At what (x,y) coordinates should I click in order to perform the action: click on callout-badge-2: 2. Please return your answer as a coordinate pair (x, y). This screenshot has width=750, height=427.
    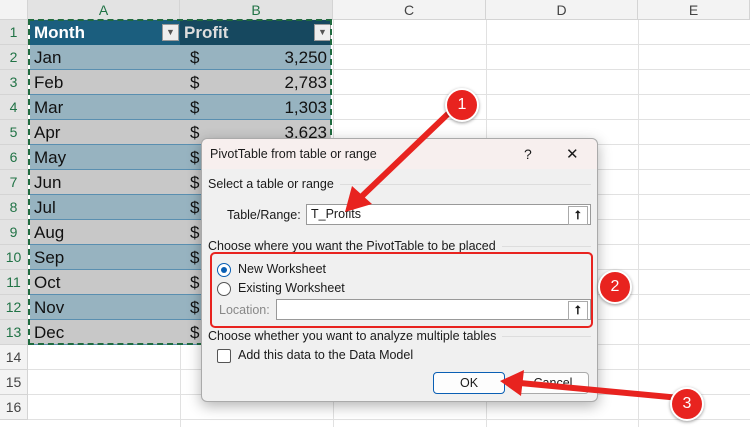
    Looking at the image, I should click on (615, 287).